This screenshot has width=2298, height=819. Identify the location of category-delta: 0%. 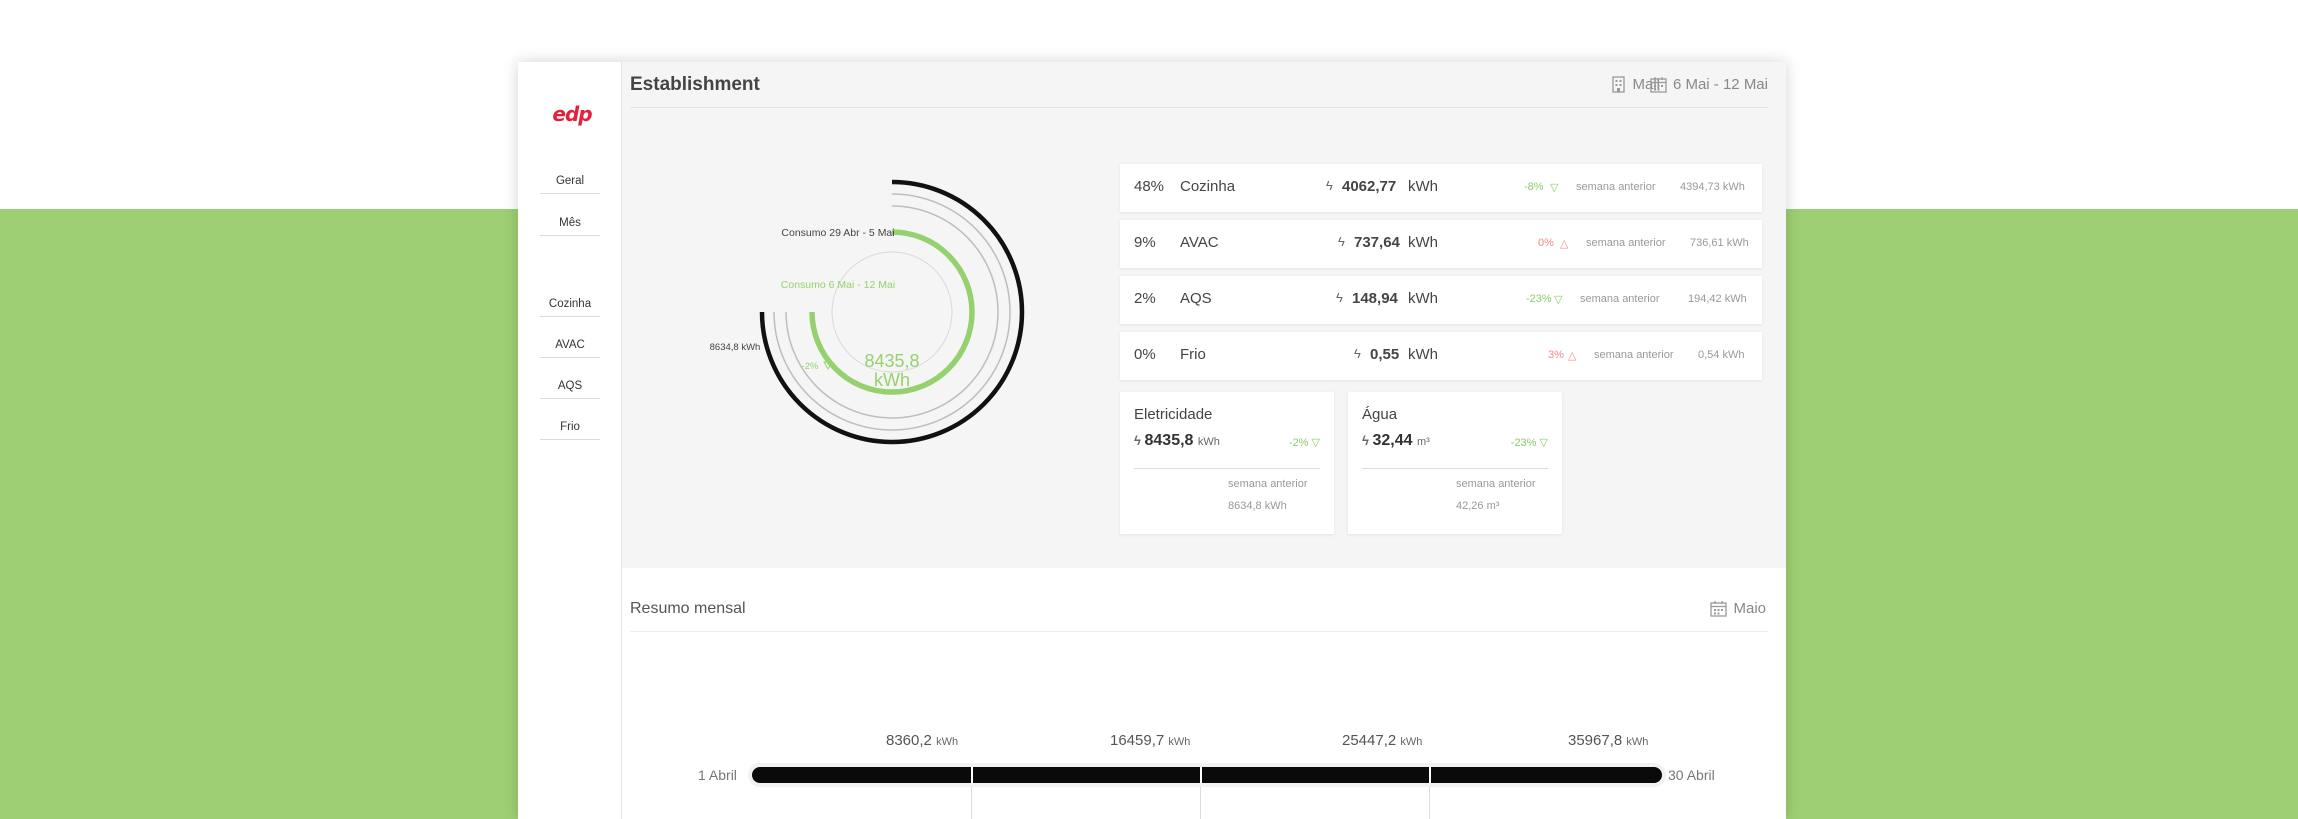
(1546, 243).